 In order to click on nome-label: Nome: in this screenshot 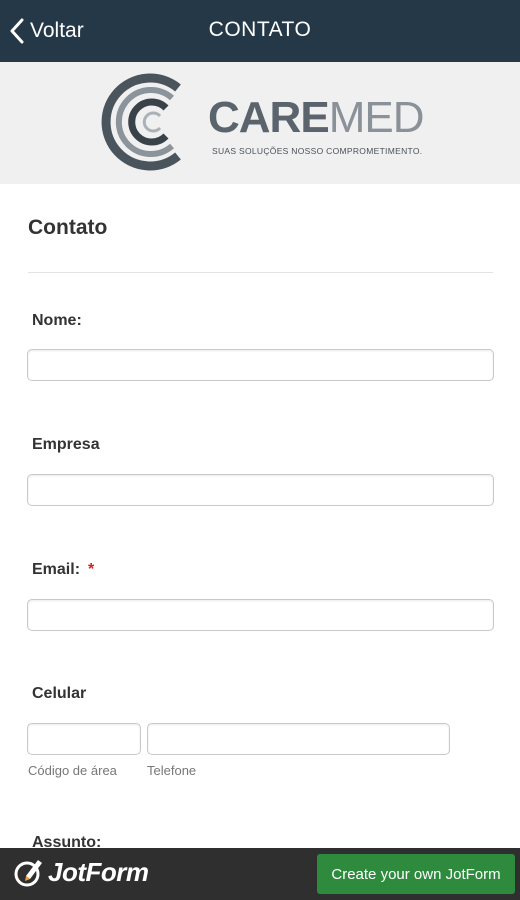, I will do `click(57, 320)`.